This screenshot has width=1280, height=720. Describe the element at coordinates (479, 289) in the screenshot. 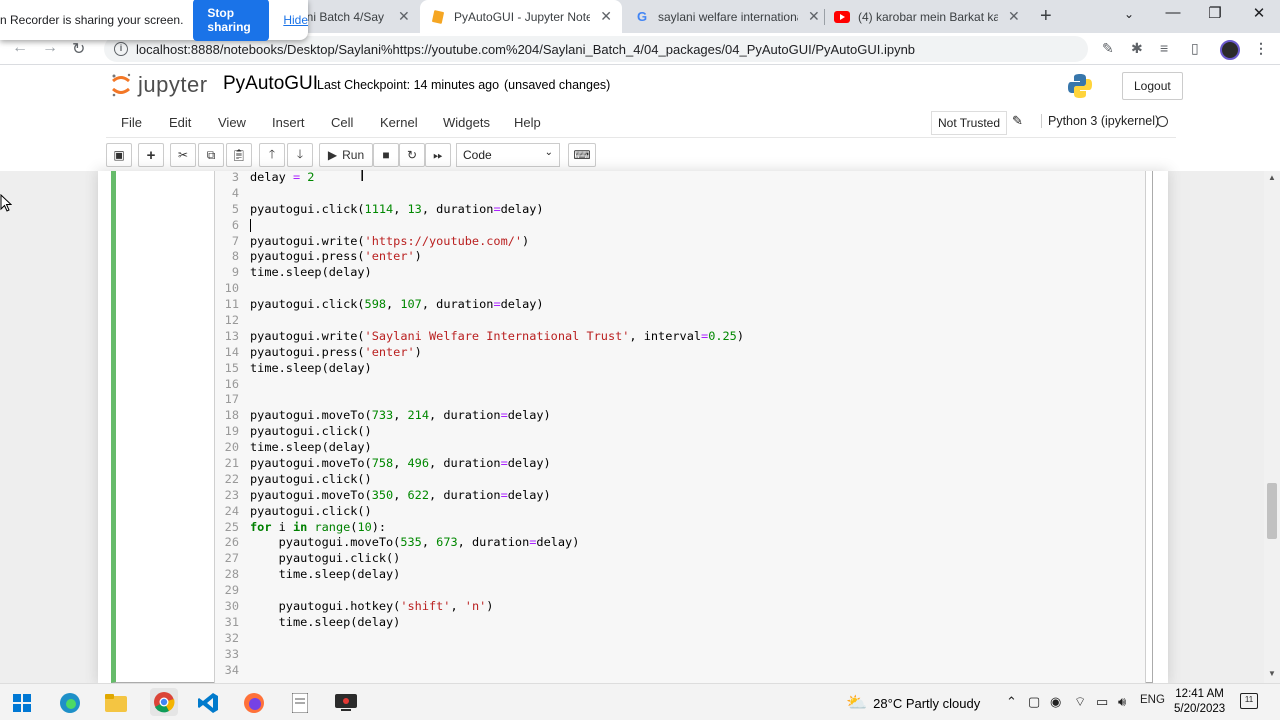

I see `code-line: 10` at that location.